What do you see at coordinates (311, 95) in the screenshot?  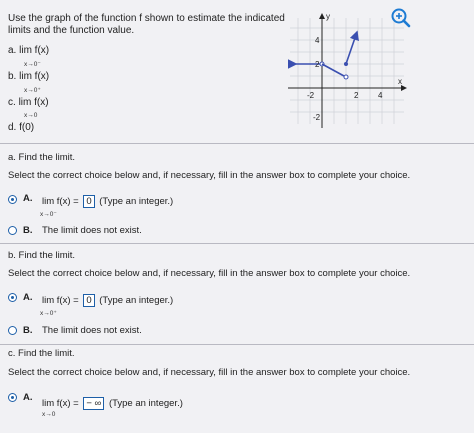 I see `tick-x-neg2: -2` at bounding box center [311, 95].